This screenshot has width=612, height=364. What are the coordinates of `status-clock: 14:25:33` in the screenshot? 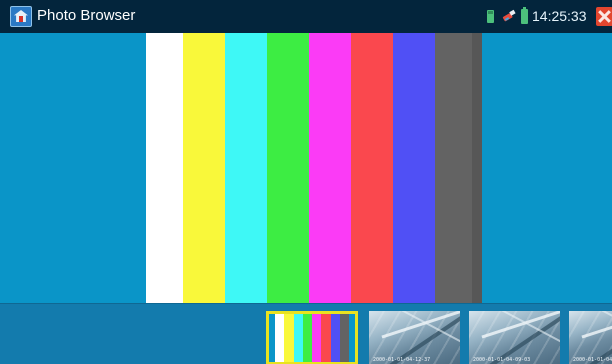 It's located at (559, 16).